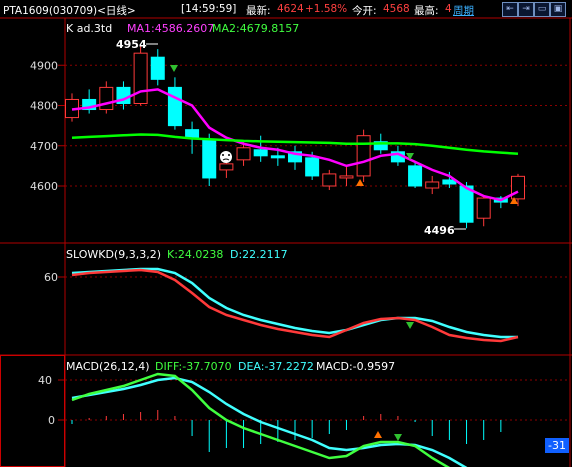  What do you see at coordinates (171, 28) in the screenshot?
I see `ma1-value: MA1:4586.2607` at bounding box center [171, 28].